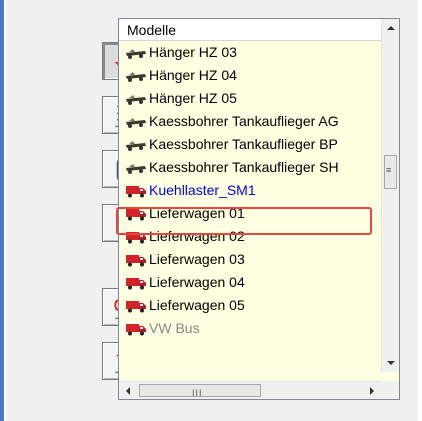  Describe the element at coordinates (197, 259) in the screenshot. I see `list-item-label: Lieferwagen 03` at that location.